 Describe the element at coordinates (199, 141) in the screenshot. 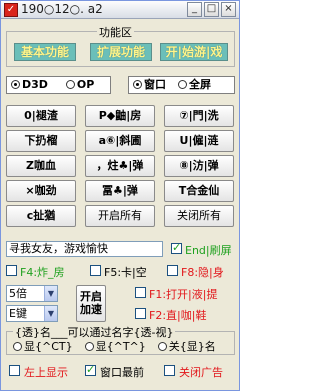

I see `feature-button-6: U|僱|涟` at that location.